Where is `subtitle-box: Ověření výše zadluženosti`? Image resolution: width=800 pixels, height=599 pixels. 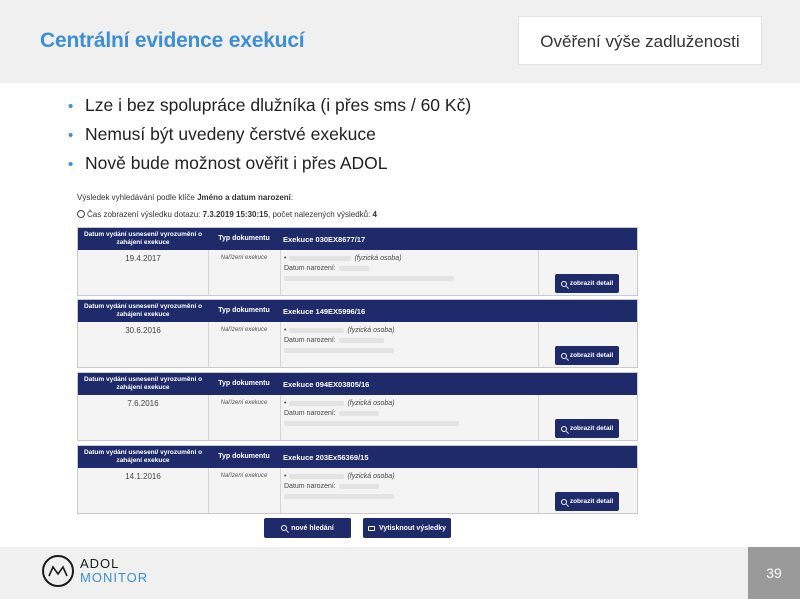 subtitle-box: Ověření výše zadluženosti is located at coordinates (640, 40).